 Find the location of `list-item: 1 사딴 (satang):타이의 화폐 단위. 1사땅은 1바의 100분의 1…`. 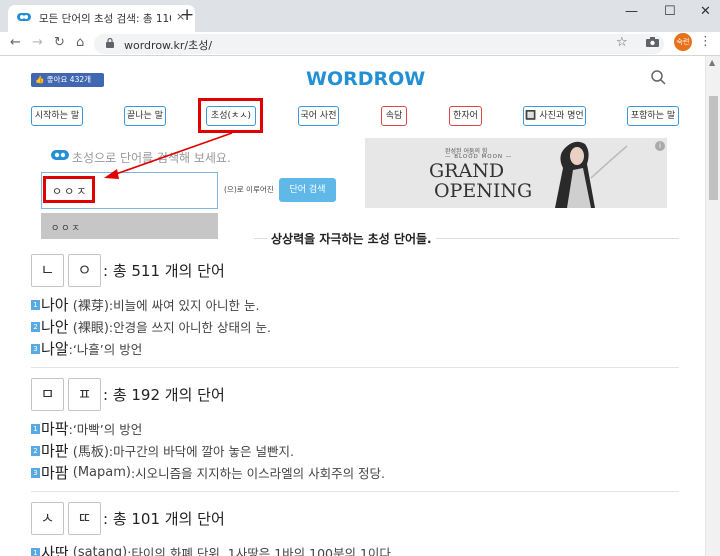

list-item: 1 사딴 (satang):타이의 화폐 단위. 1사땅은 1바의 100분의 1… is located at coordinates (213, 549).